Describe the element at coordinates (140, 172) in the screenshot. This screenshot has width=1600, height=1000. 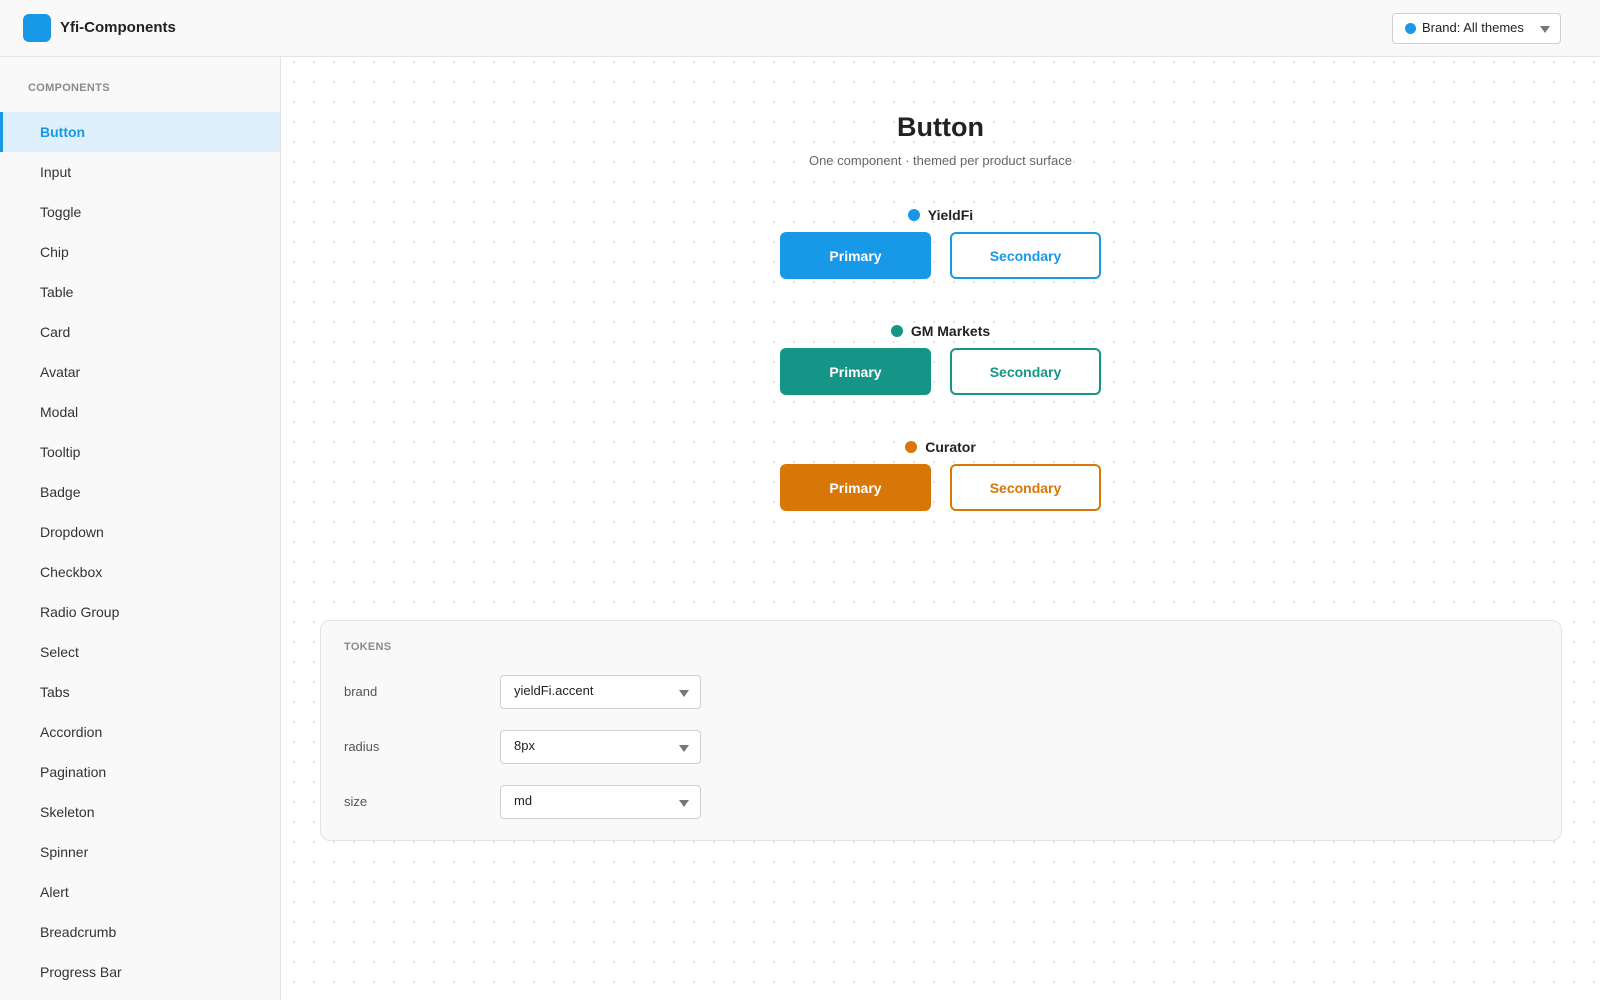
I see `sidebar-item-input: Input` at that location.